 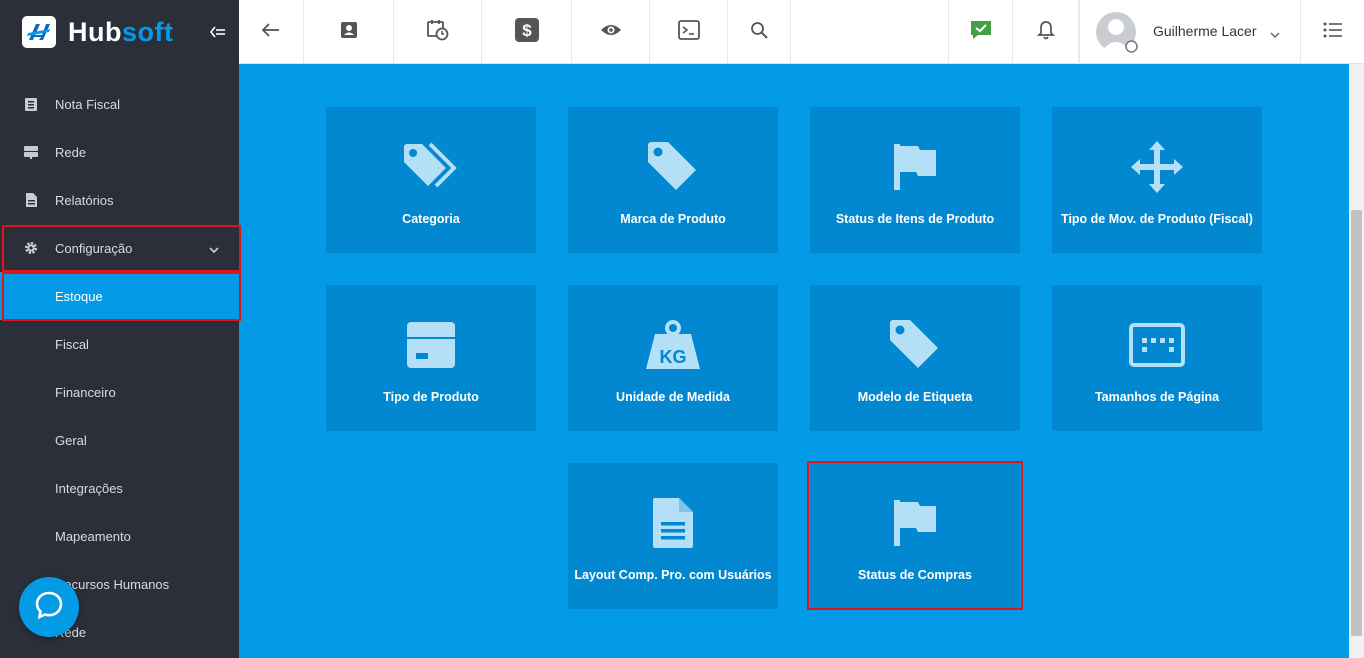 I want to click on brand: Hubsoft, so click(x=119, y=32).